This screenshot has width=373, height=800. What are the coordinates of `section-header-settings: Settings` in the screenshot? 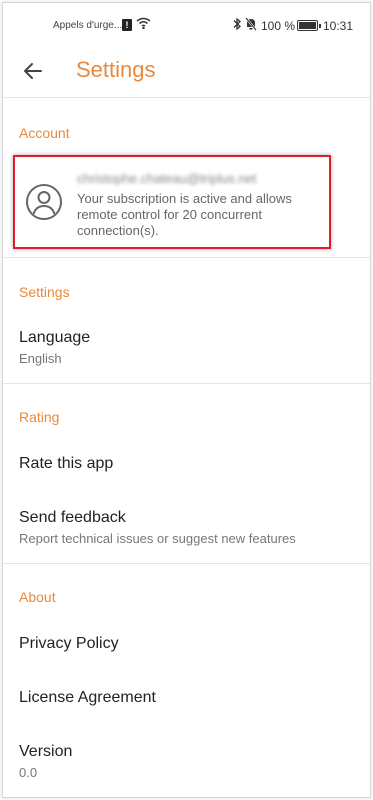 It's located at (44, 292).